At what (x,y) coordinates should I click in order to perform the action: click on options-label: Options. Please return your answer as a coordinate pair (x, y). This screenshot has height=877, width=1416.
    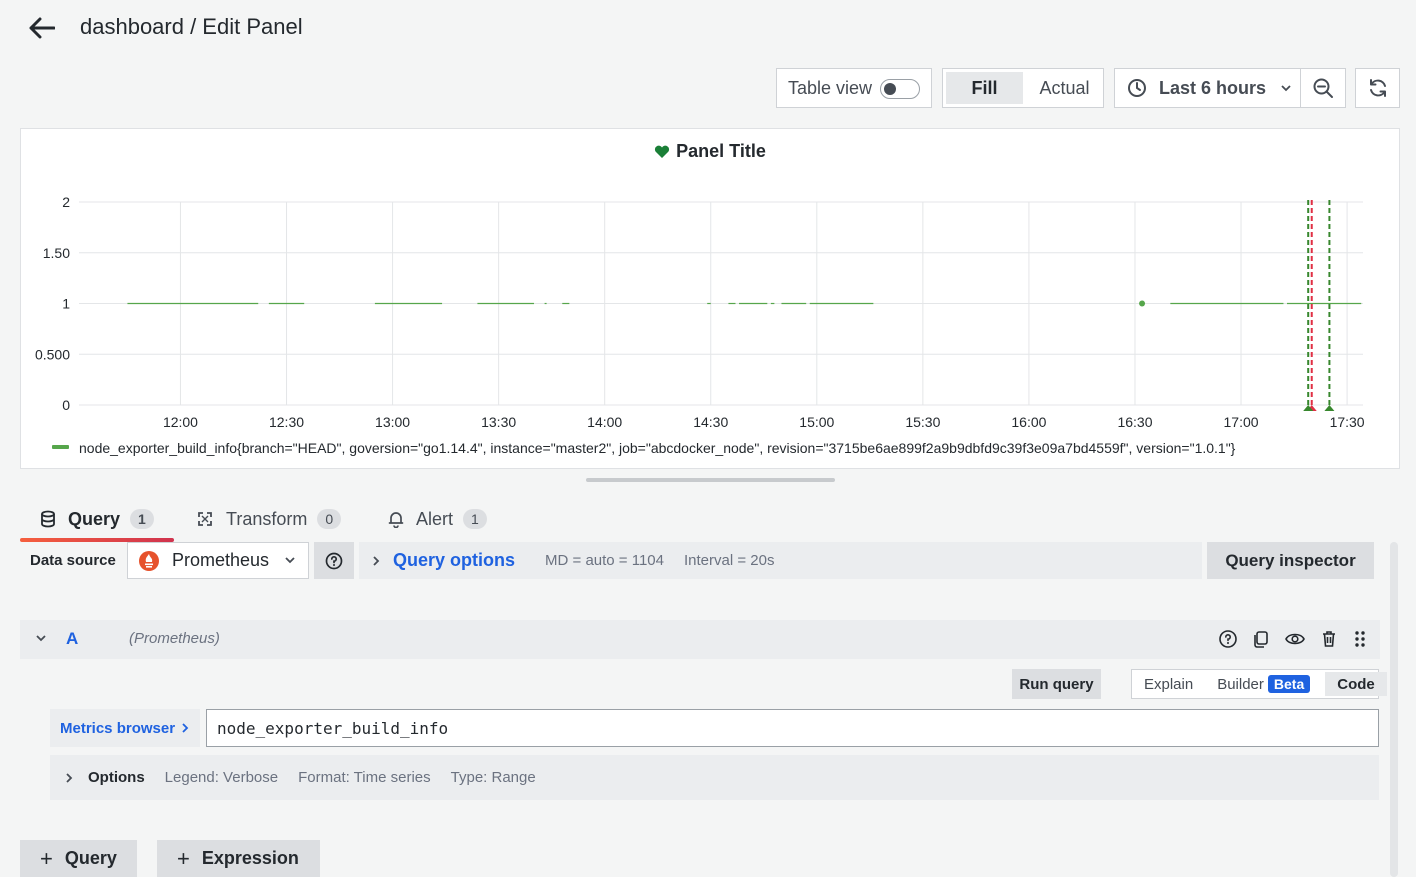
    Looking at the image, I should click on (116, 777).